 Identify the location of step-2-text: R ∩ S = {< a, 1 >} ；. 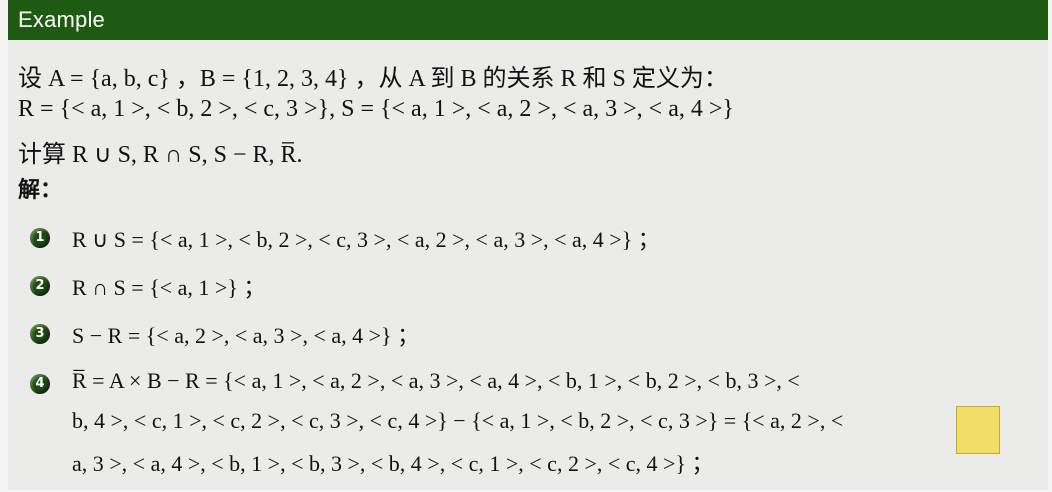
(169, 287).